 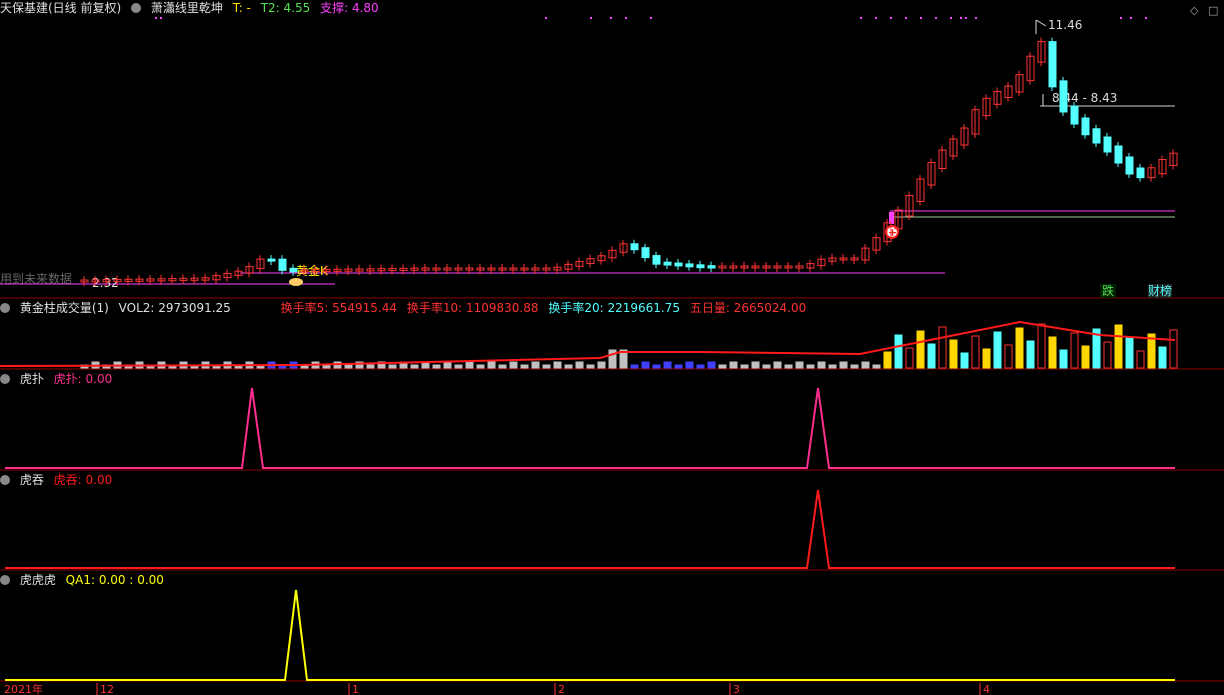 I want to click on high-price-label: 11.46, so click(x=1065, y=25).